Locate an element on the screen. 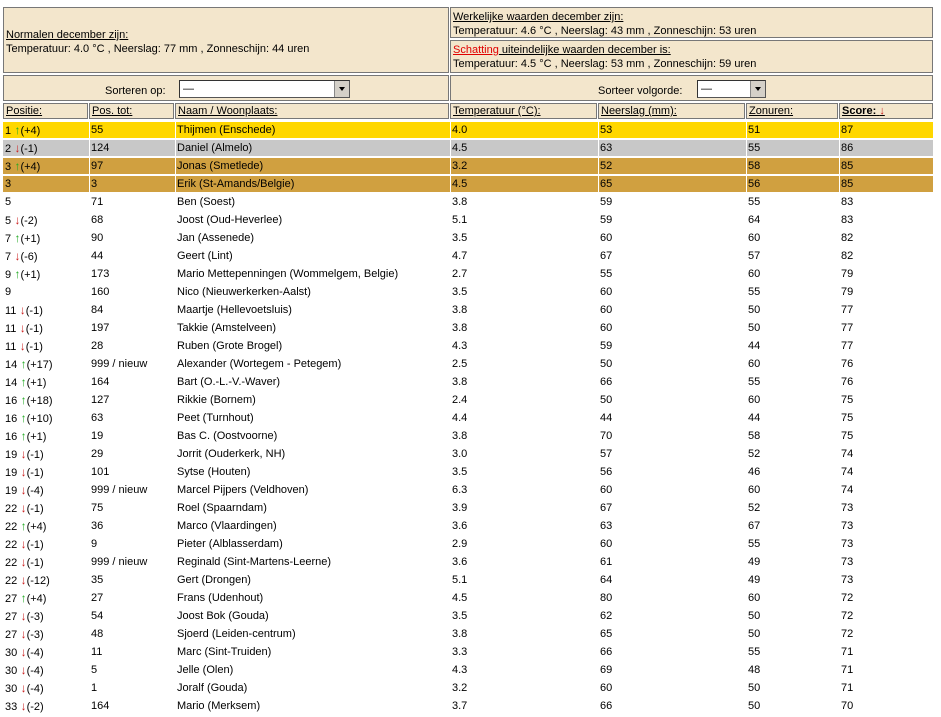 The height and width of the screenshot is (717, 941). name-cell: Takkie (Amstelveen) is located at coordinates (227, 328).